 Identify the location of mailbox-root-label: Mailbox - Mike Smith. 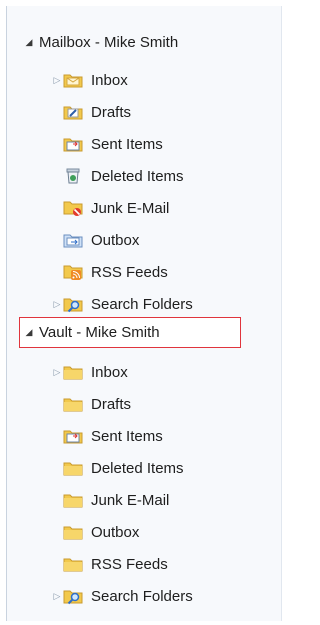
(109, 42).